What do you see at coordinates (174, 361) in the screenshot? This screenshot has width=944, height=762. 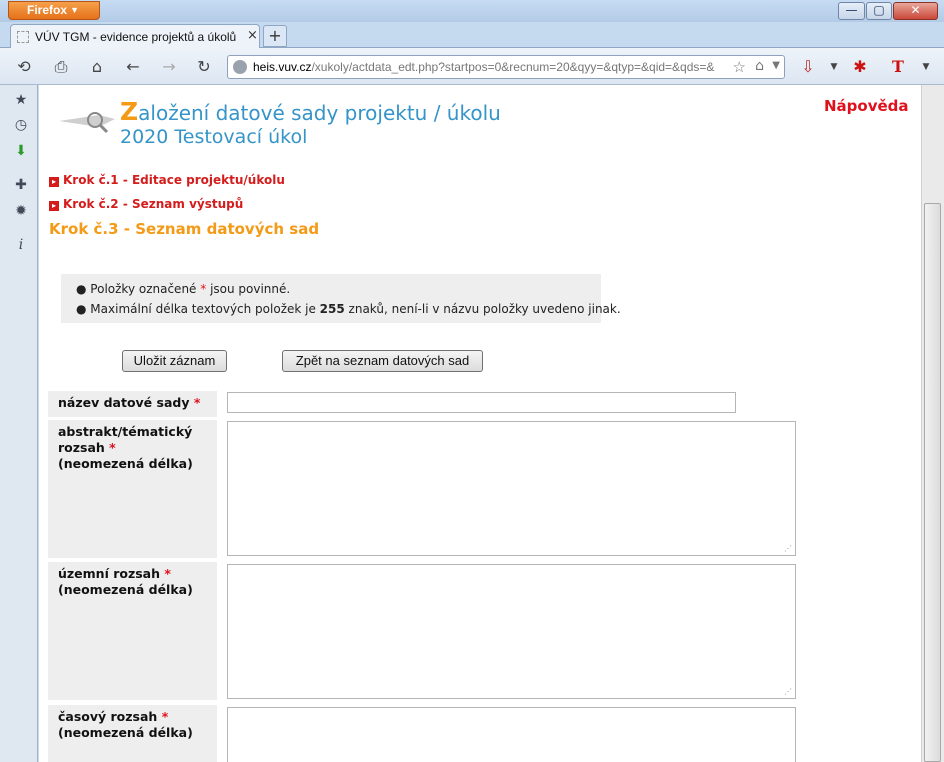 I see `save-record-button: Uložit záznam` at bounding box center [174, 361].